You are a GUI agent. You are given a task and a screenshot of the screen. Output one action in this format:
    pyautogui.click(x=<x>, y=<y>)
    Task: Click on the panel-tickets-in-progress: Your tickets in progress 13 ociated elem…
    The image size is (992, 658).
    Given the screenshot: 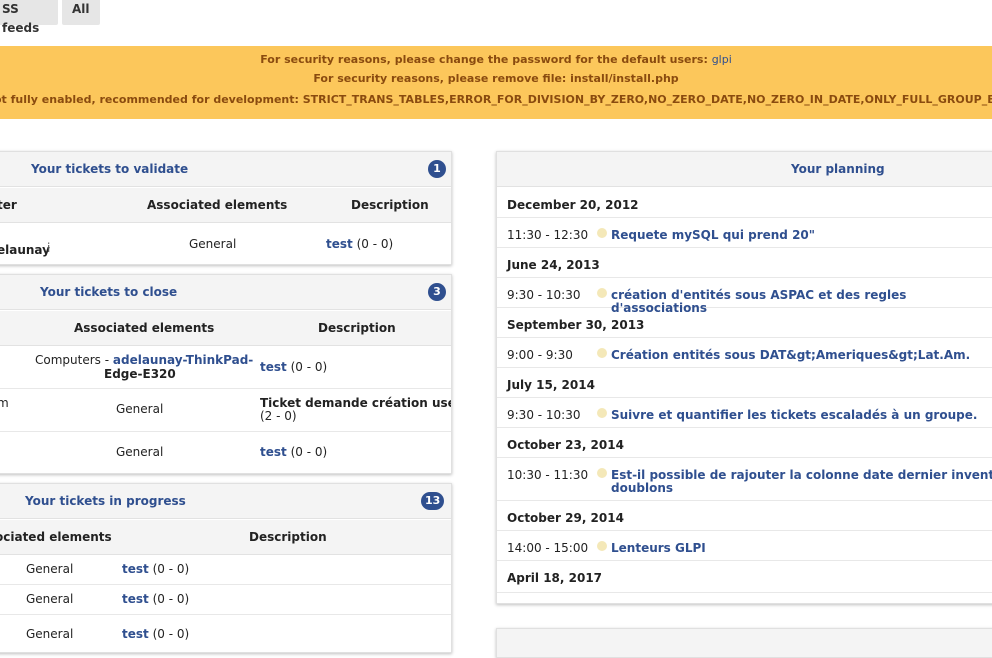 What is the action you would take?
    pyautogui.click(x=226, y=568)
    